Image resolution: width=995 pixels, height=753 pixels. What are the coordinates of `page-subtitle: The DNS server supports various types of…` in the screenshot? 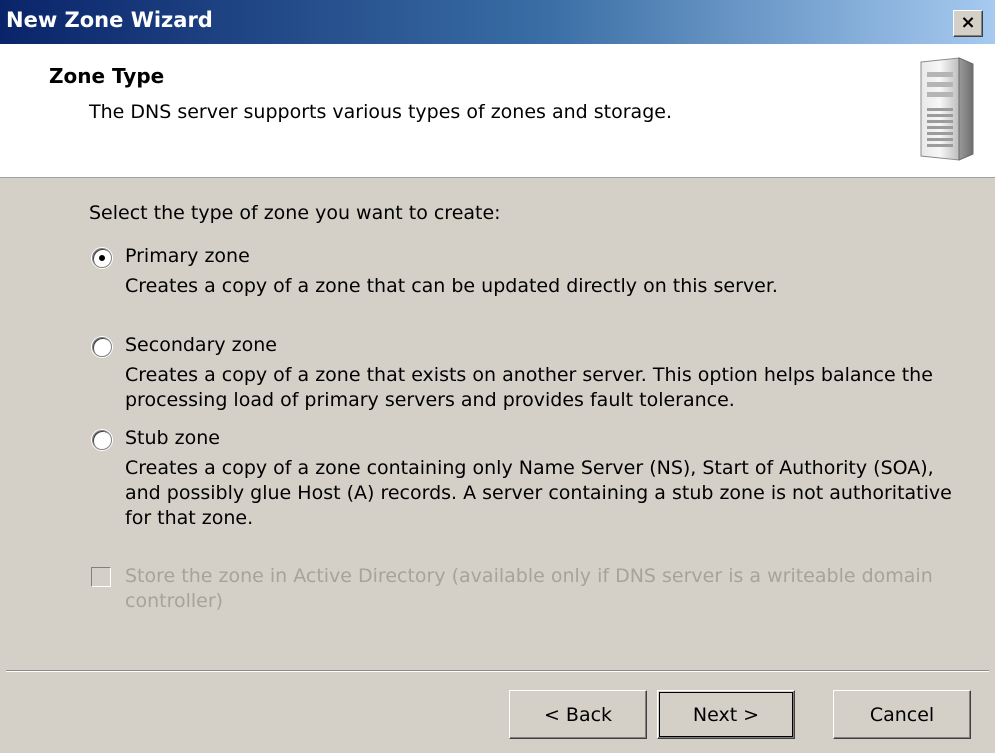 It's located at (380, 112).